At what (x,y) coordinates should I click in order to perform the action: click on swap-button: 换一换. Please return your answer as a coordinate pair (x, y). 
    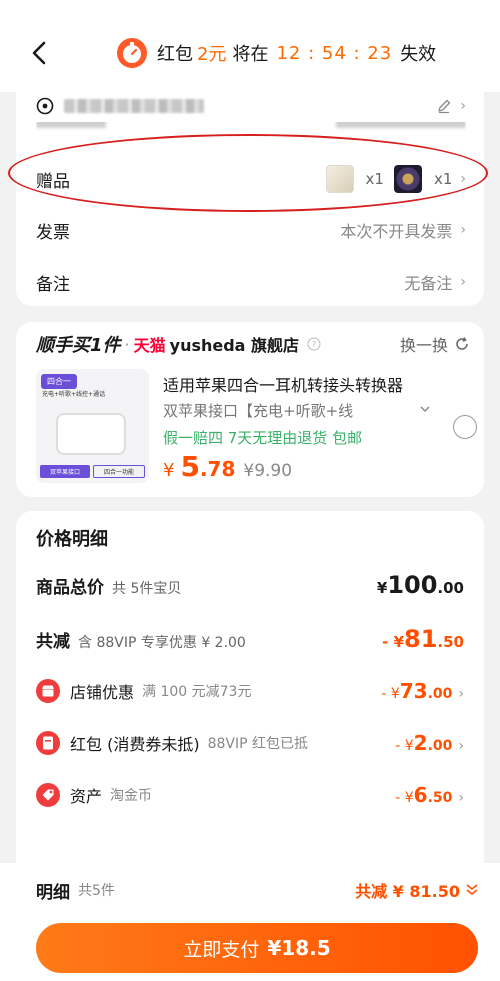
    Looking at the image, I should click on (435, 344).